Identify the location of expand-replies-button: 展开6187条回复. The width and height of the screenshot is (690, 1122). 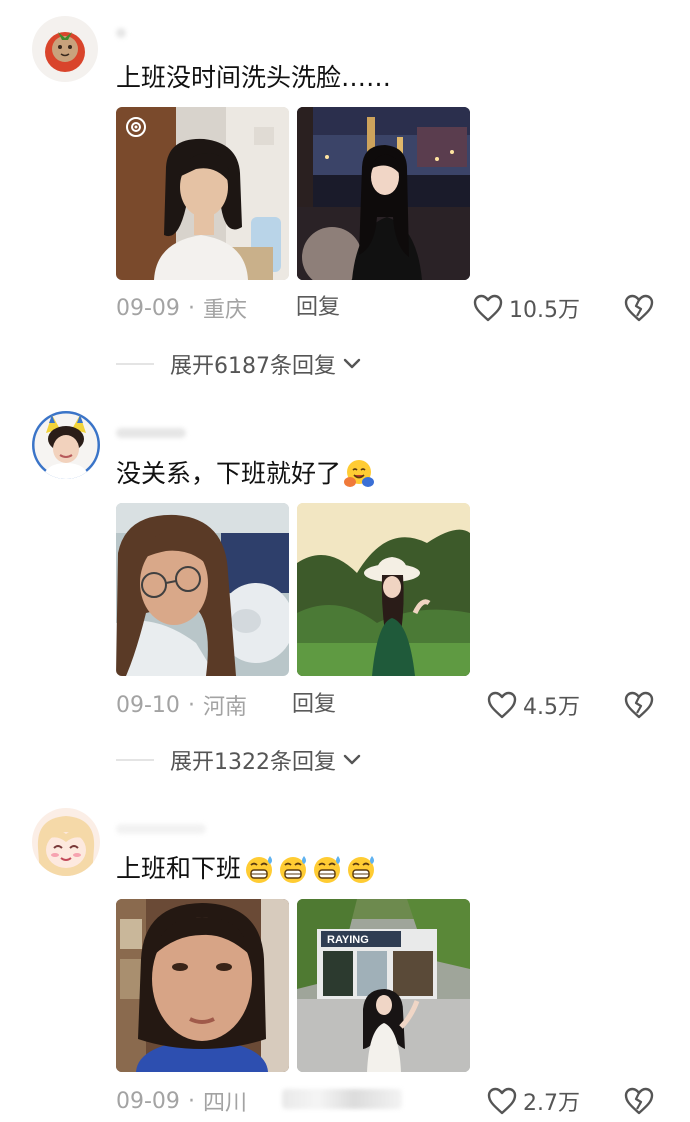
(239, 364).